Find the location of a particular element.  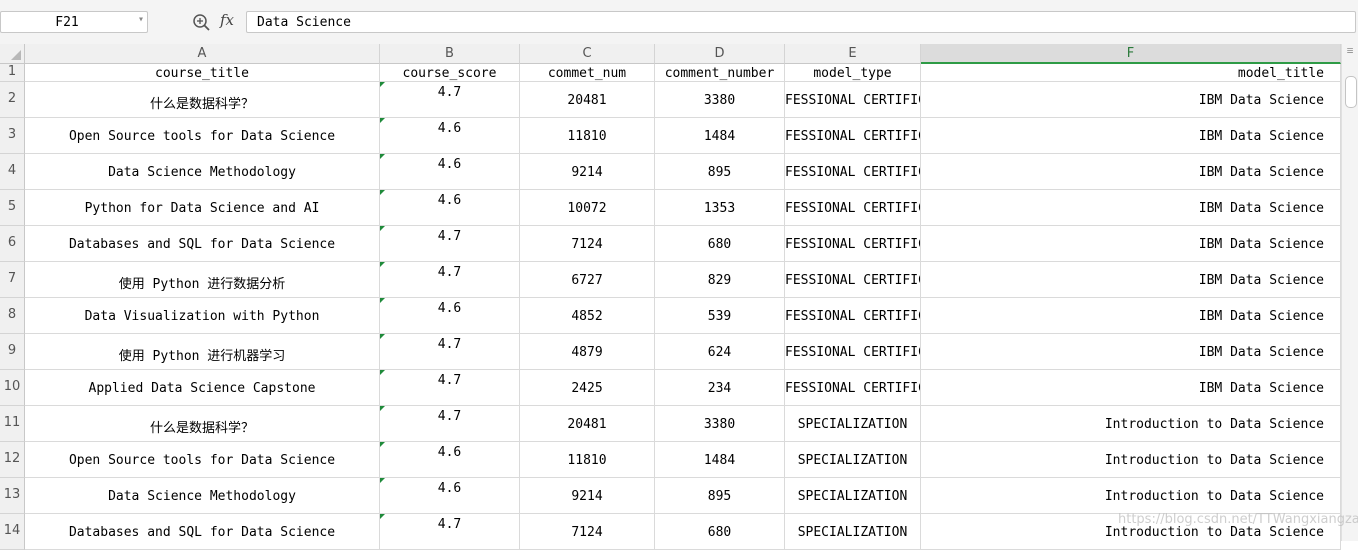

header-cell-model-type: model_type is located at coordinates (853, 73).